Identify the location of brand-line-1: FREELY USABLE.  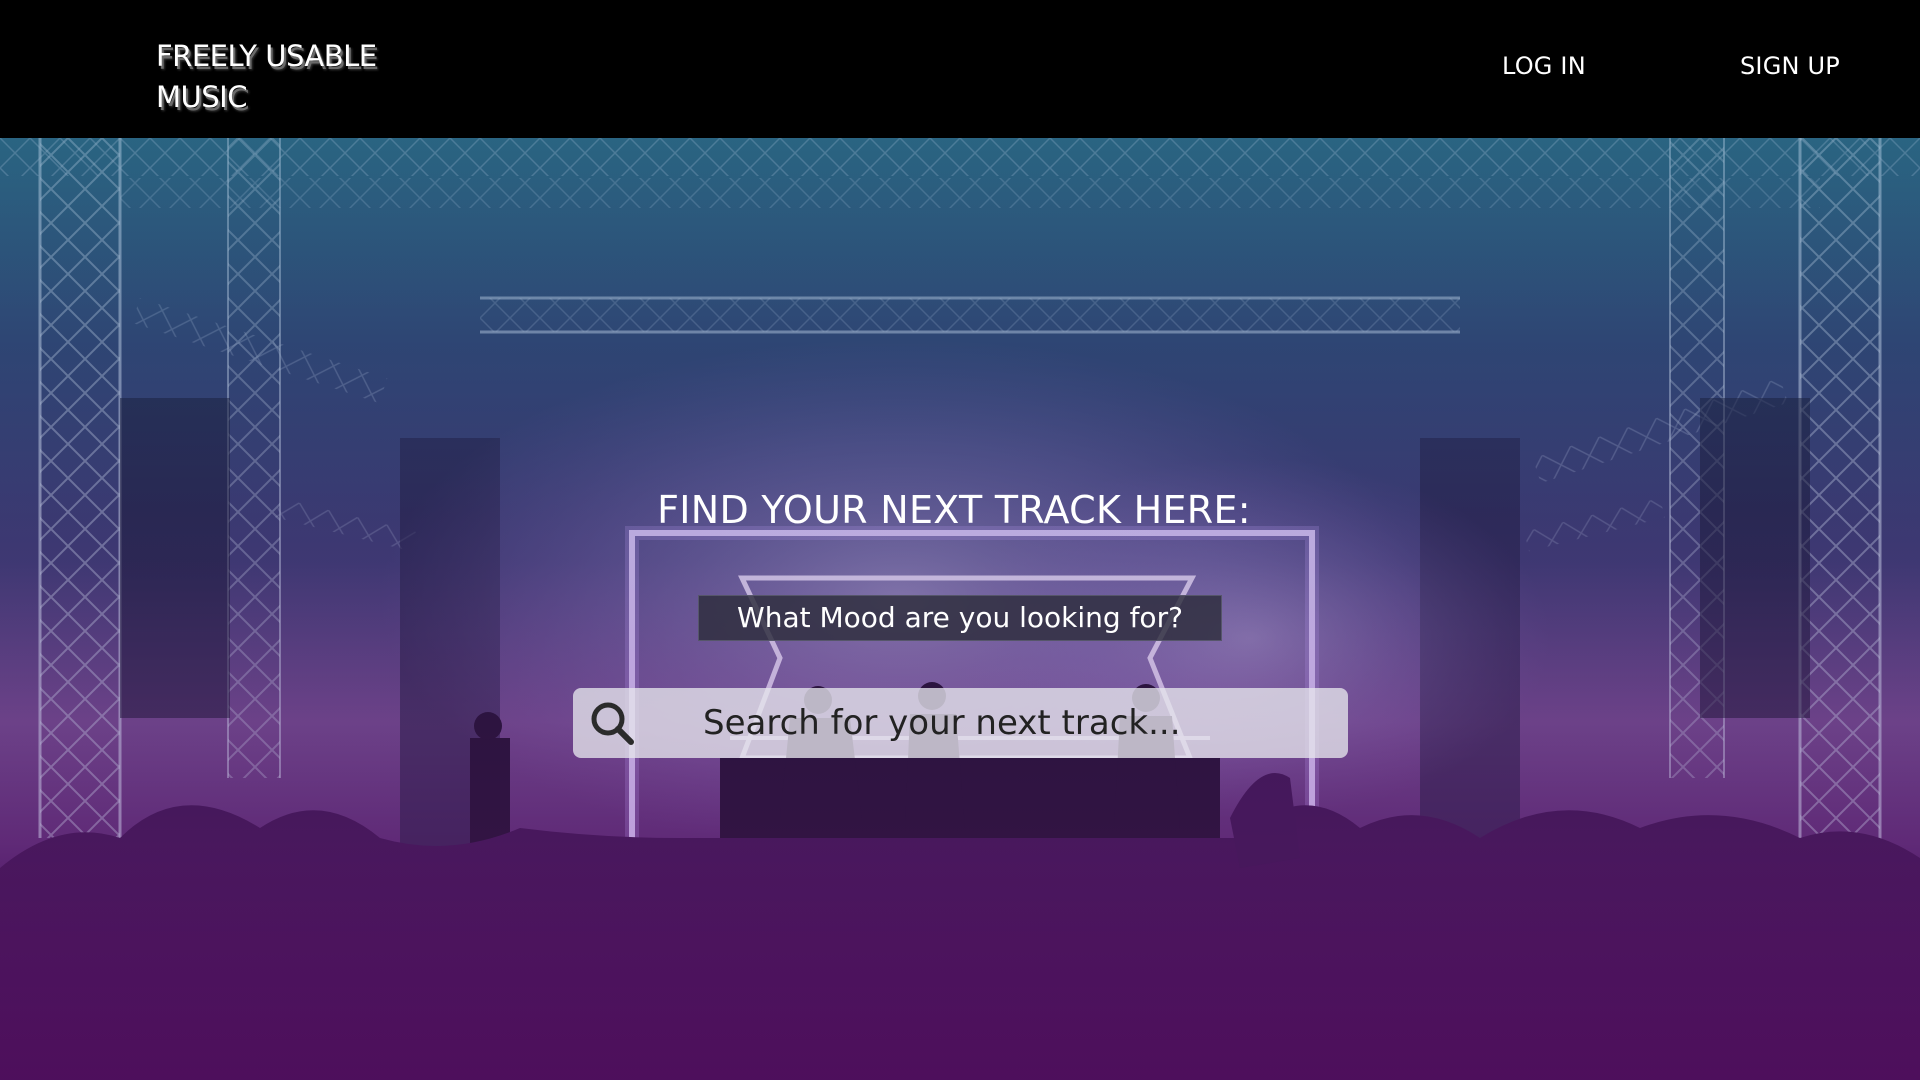
(266, 56).